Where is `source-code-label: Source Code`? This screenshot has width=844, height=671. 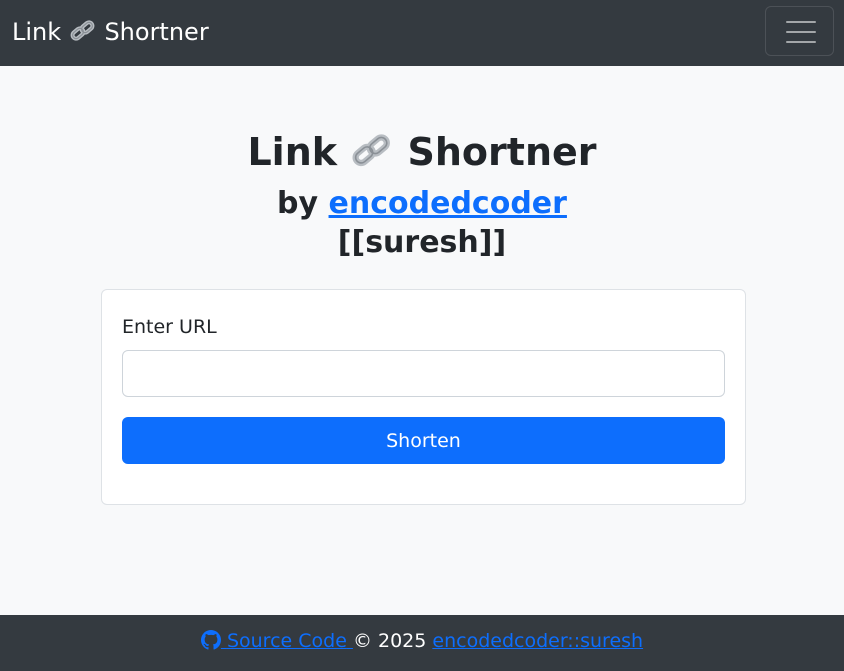
source-code-label: Source Code is located at coordinates (286, 641).